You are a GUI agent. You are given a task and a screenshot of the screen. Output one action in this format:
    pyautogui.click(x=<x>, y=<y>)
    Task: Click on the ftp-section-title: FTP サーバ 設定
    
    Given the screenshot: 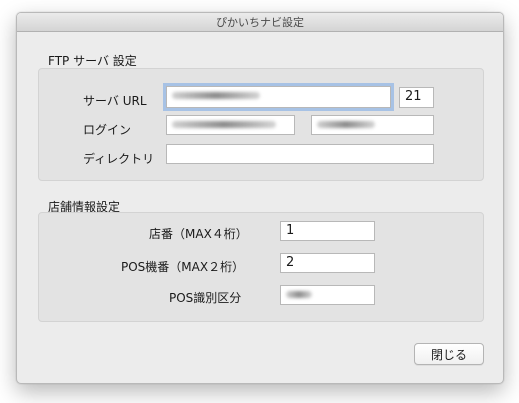 What is the action you would take?
    pyautogui.click(x=92, y=61)
    